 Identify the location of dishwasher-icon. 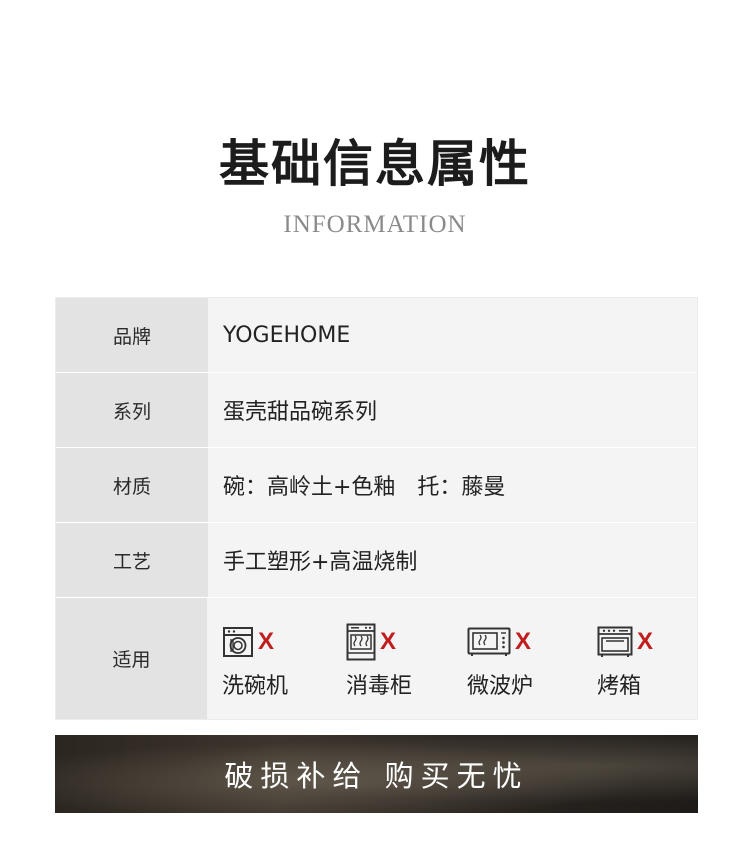
(238, 642).